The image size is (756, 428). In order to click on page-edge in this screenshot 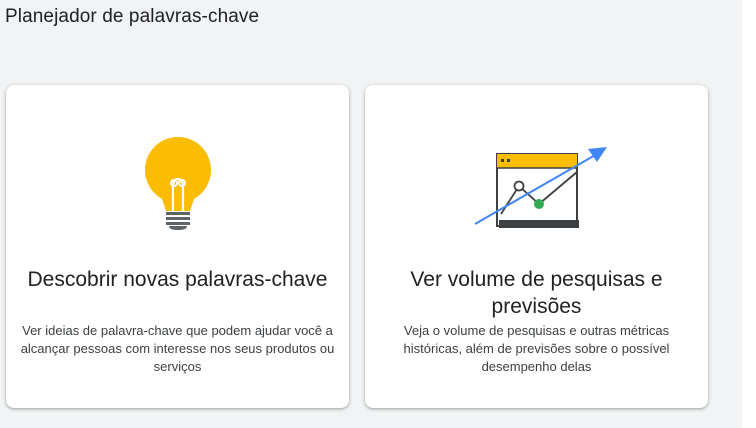, I will do `click(749, 214)`.